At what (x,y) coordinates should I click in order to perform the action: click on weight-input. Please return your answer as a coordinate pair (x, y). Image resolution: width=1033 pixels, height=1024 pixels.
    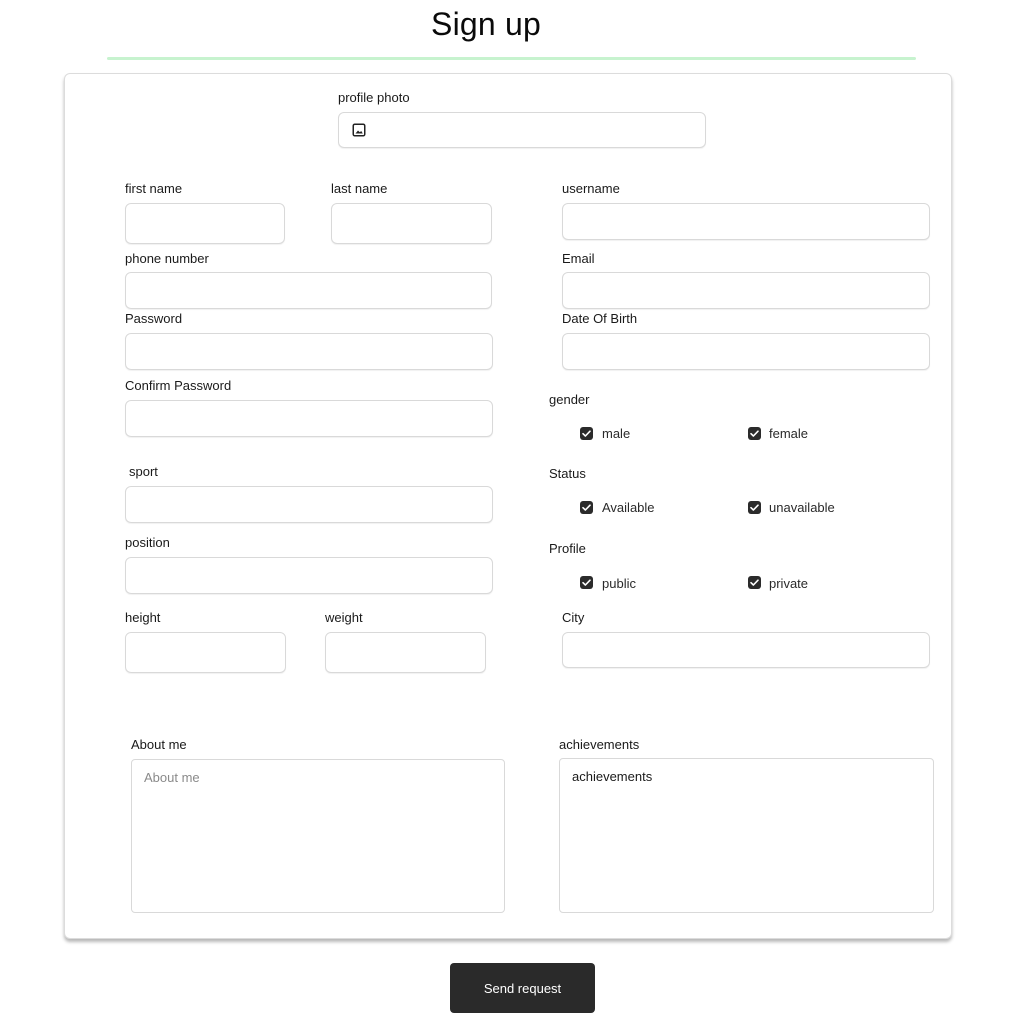
    Looking at the image, I should click on (405, 652).